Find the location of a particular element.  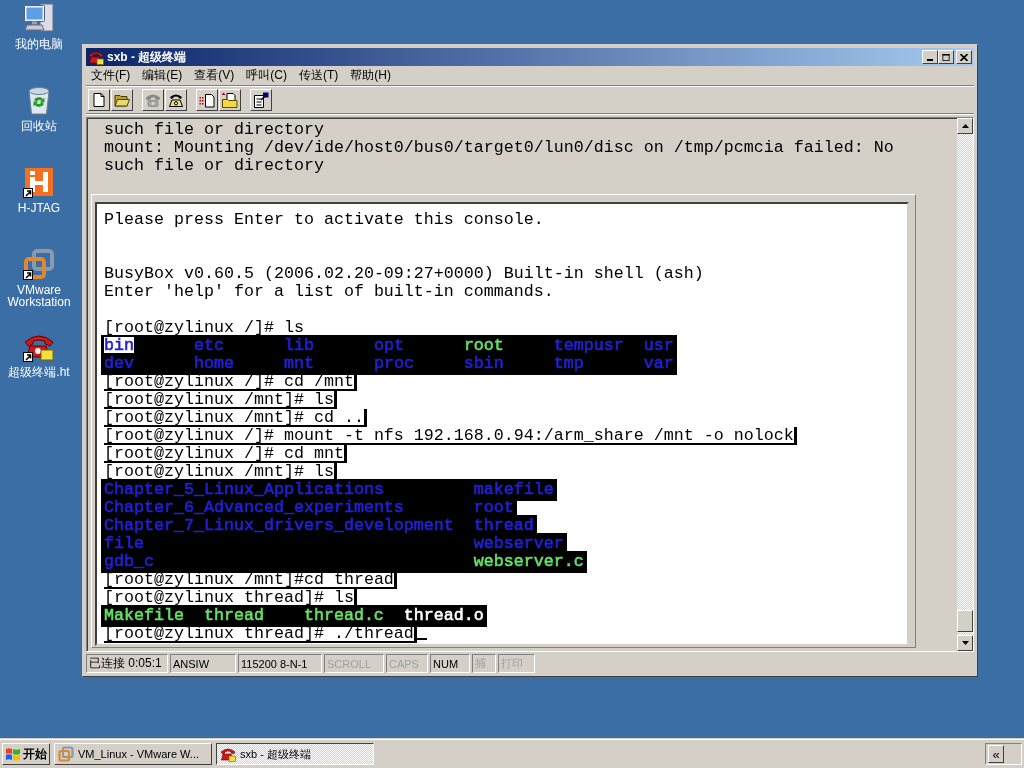

down-arrow-icon is located at coordinates (965, 643).